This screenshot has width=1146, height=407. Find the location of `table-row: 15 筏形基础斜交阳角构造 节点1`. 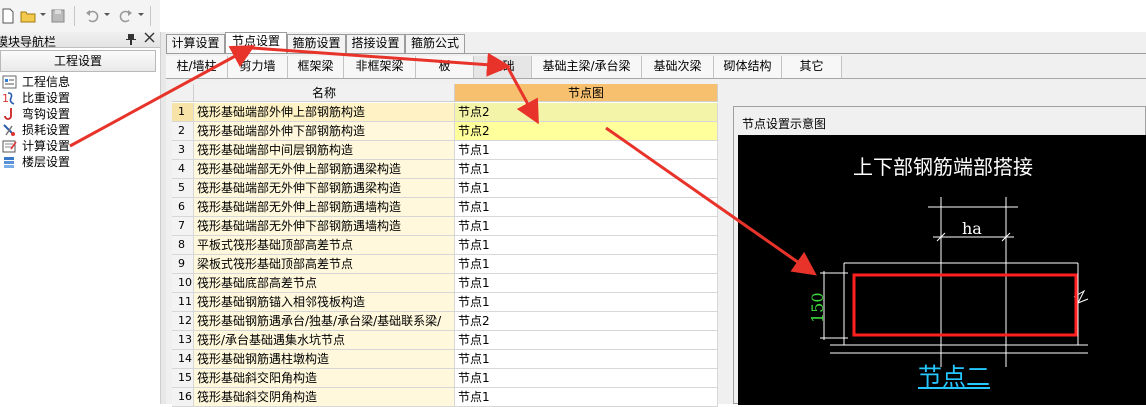

table-row: 15 筏形基础斜交阳角构造 节点1 is located at coordinates (445, 378).